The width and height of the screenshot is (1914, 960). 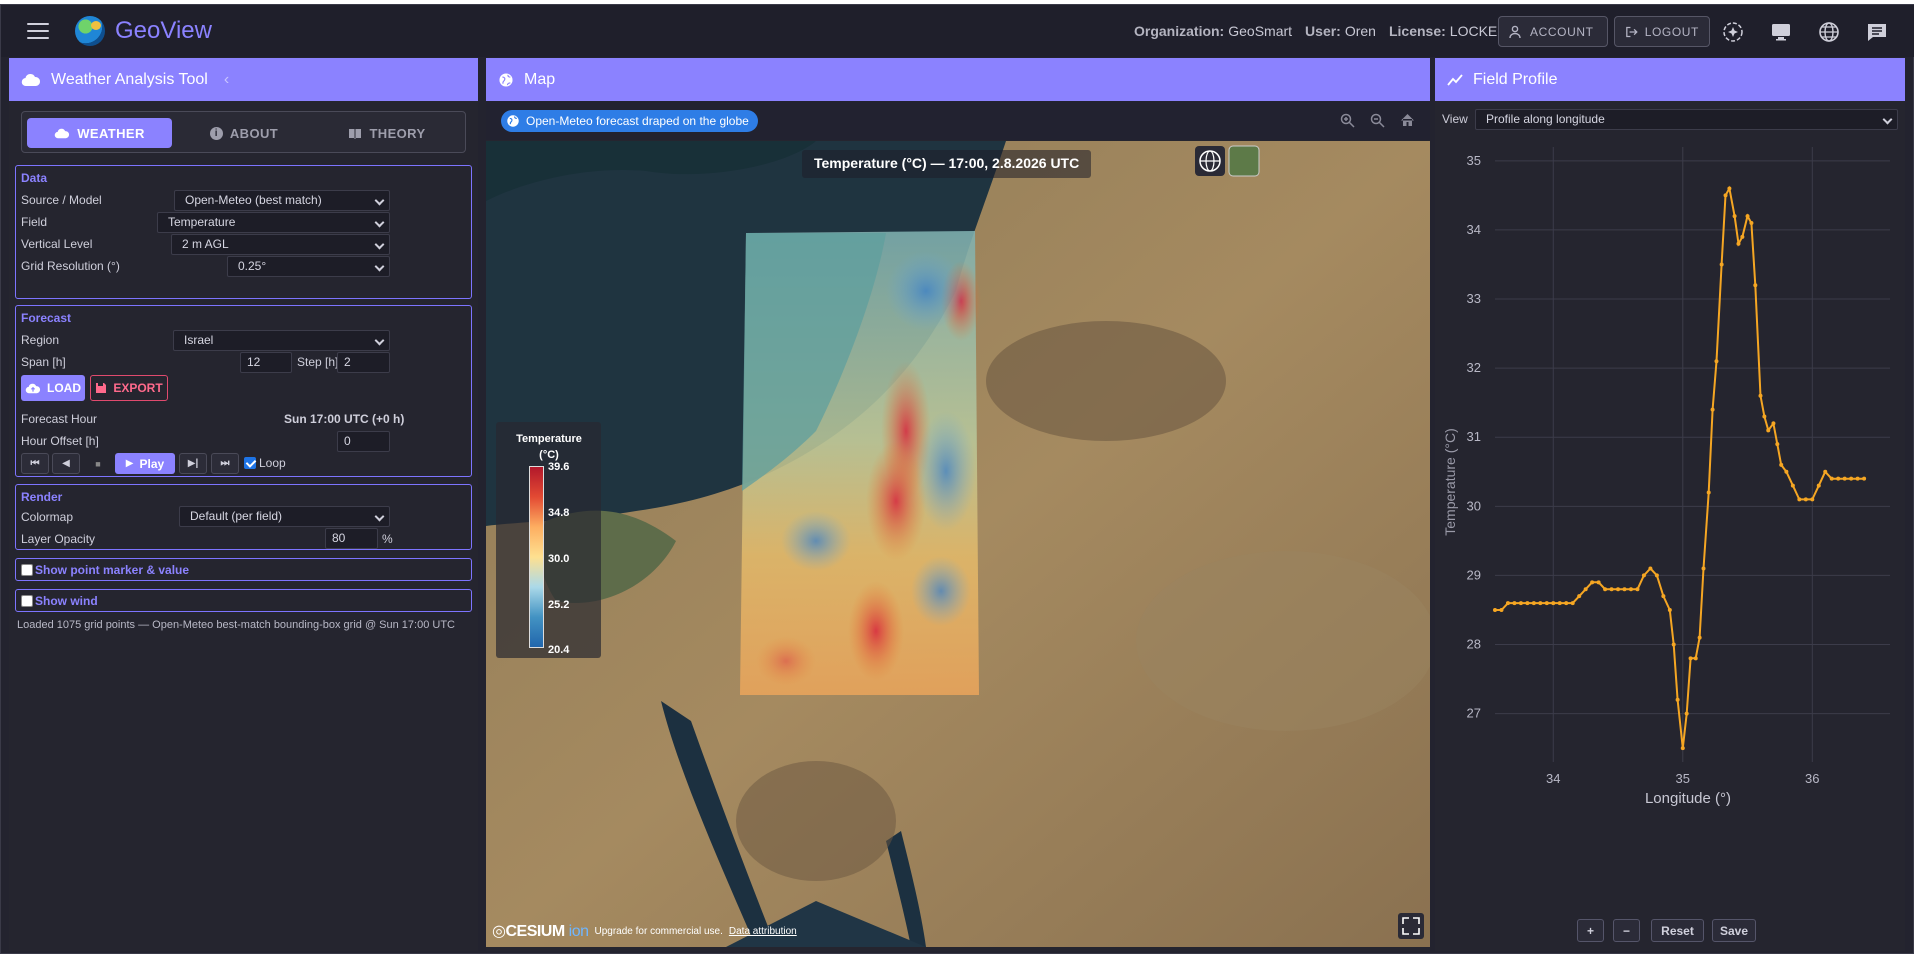 What do you see at coordinates (351, 538) in the screenshot?
I see `opacity-input: 80` at bounding box center [351, 538].